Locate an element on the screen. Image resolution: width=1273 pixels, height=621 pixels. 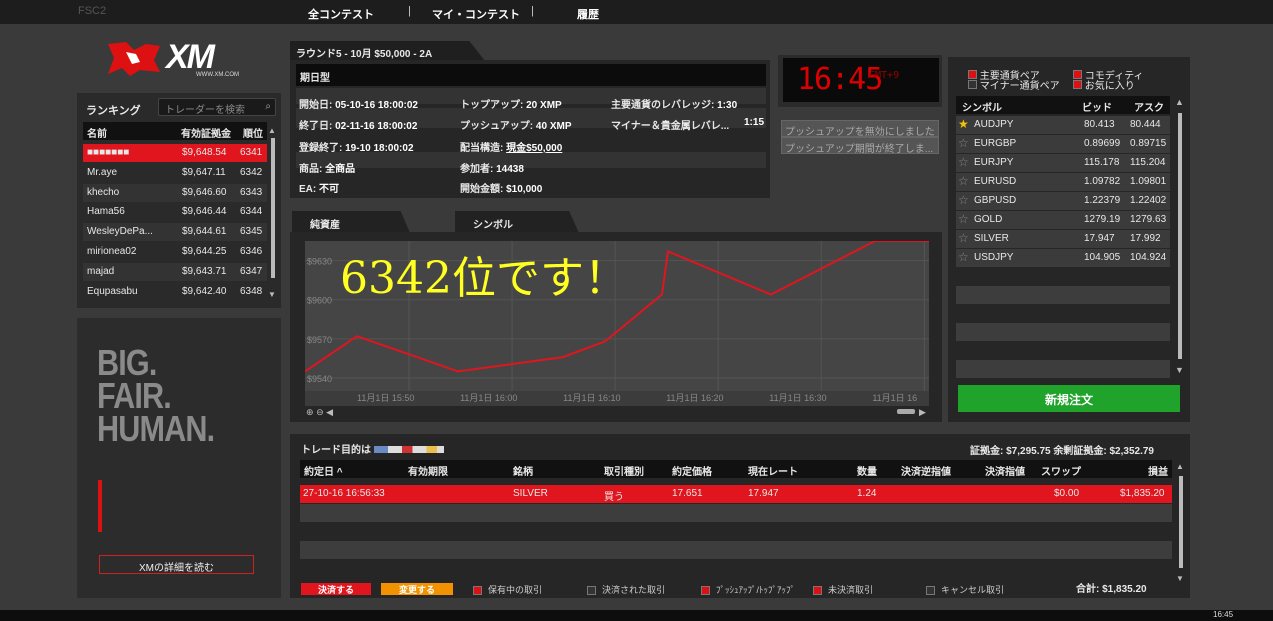
symbol-row: ☆ EURUSD 1.09782 1.09801 is located at coordinates (1063, 182).